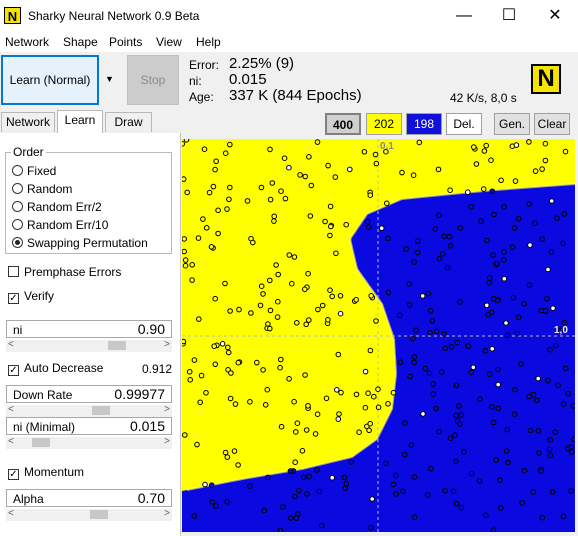 The height and width of the screenshot is (536, 578). Describe the element at coordinates (128, 122) in the screenshot. I see `tab-draw: Draw` at that location.